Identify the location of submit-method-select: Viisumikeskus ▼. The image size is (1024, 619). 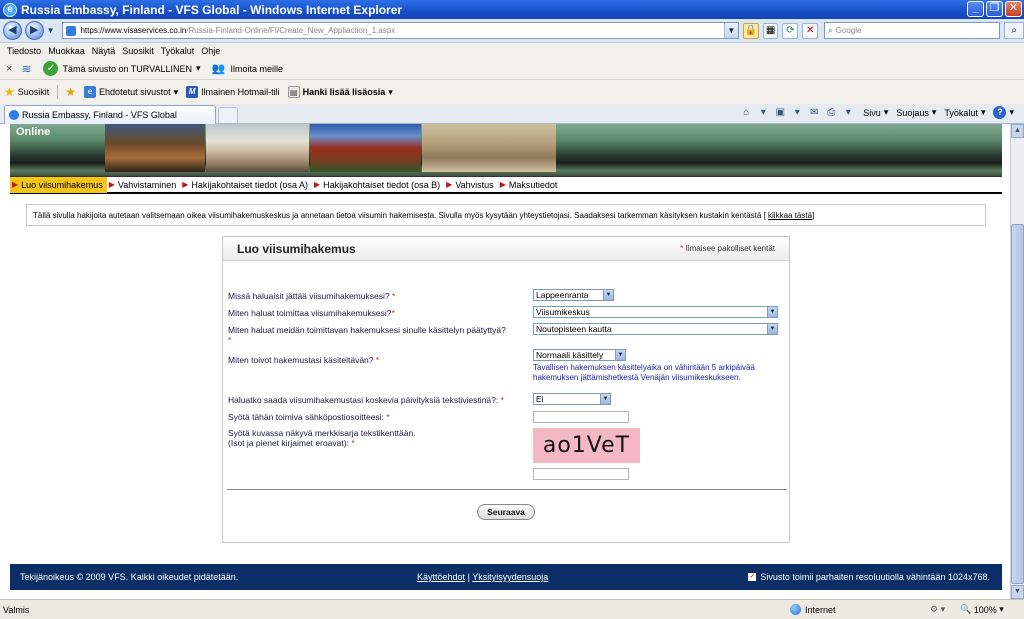
(655, 312).